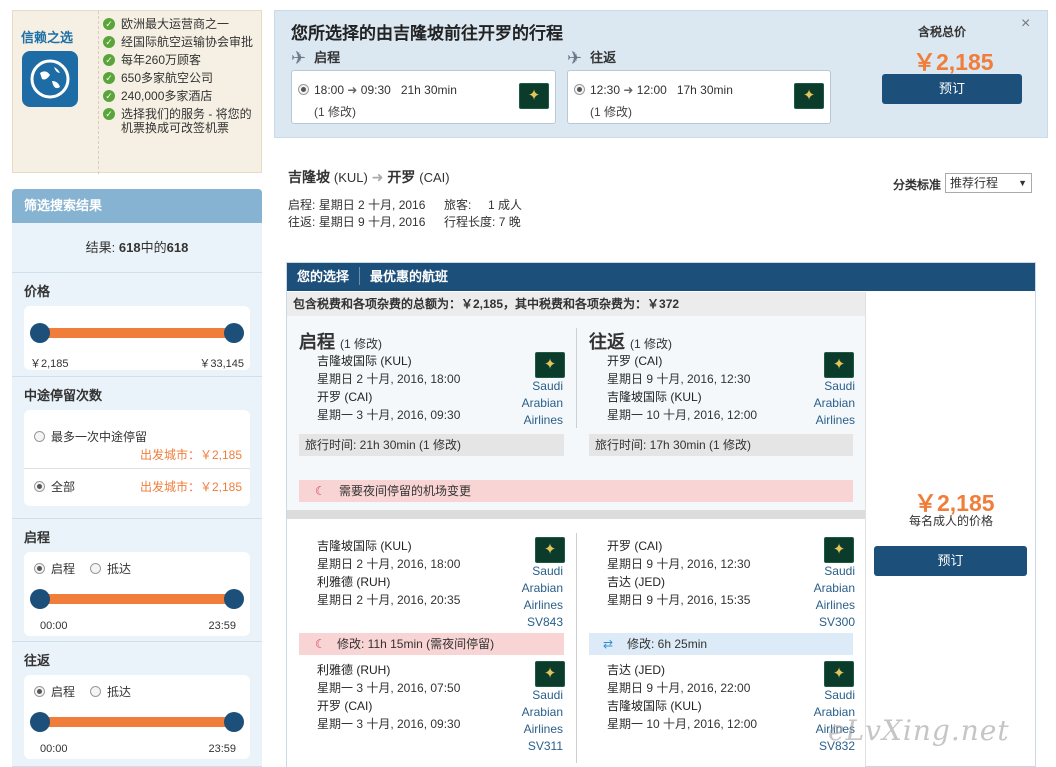 Image resolution: width=1056 pixels, height=767 pixels. I want to click on sort-label: 分类标准, so click(917, 185).